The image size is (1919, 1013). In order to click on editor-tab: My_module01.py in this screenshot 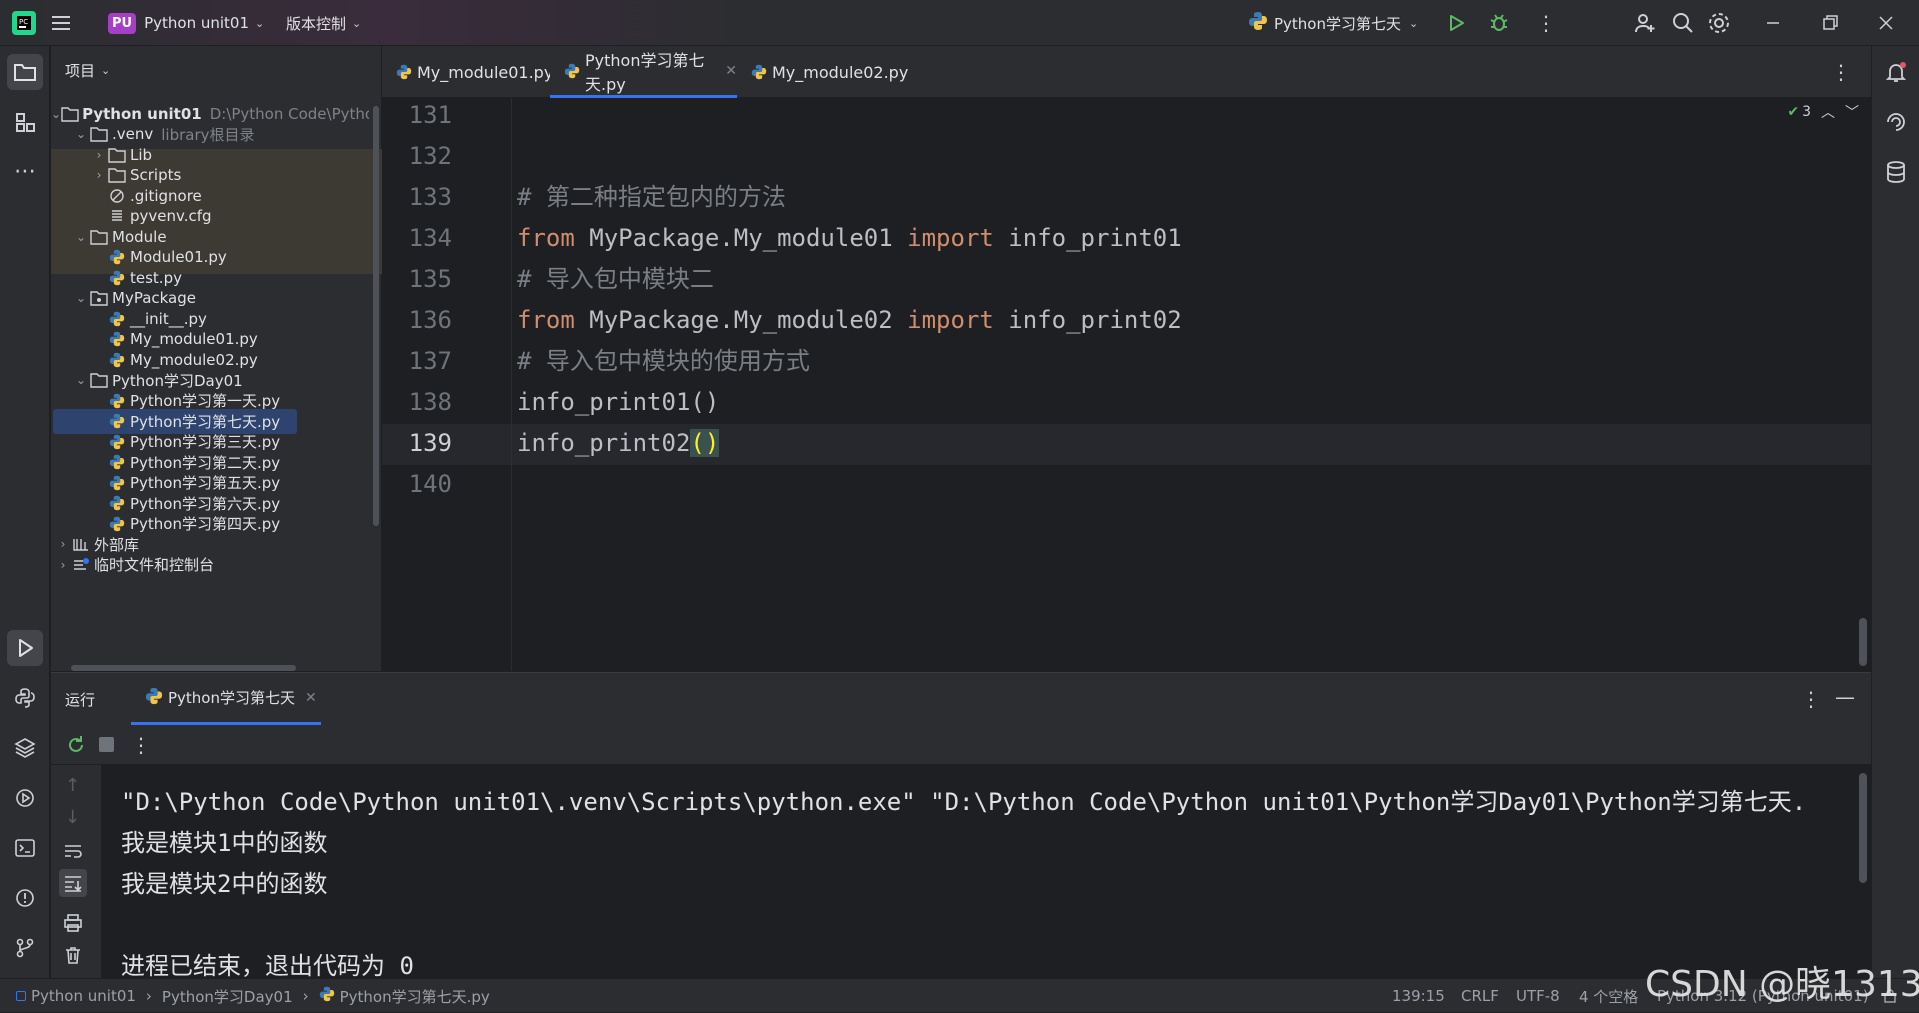, I will do `click(467, 72)`.